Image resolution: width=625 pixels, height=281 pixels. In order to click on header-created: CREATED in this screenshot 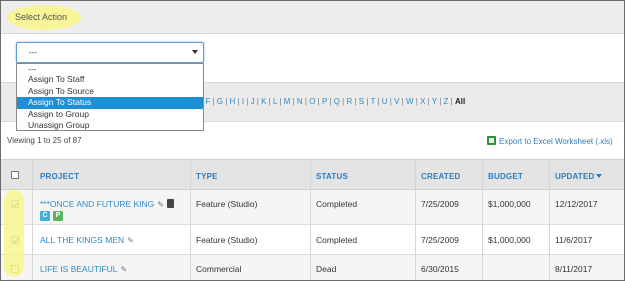, I will do `click(440, 176)`.